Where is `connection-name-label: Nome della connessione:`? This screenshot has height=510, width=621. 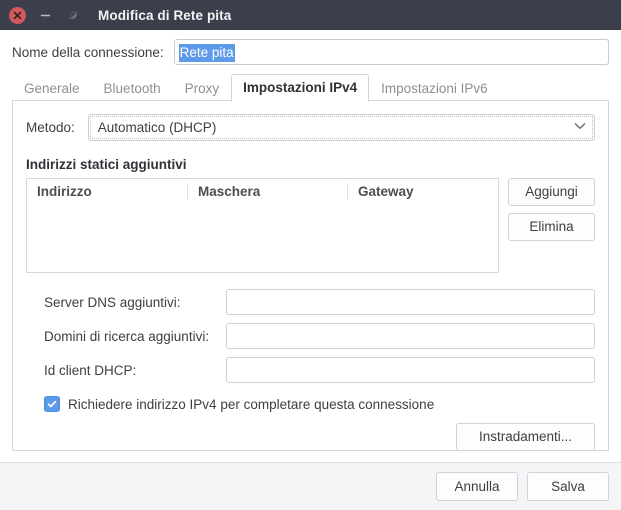 connection-name-label: Nome della connessione: is located at coordinates (88, 52).